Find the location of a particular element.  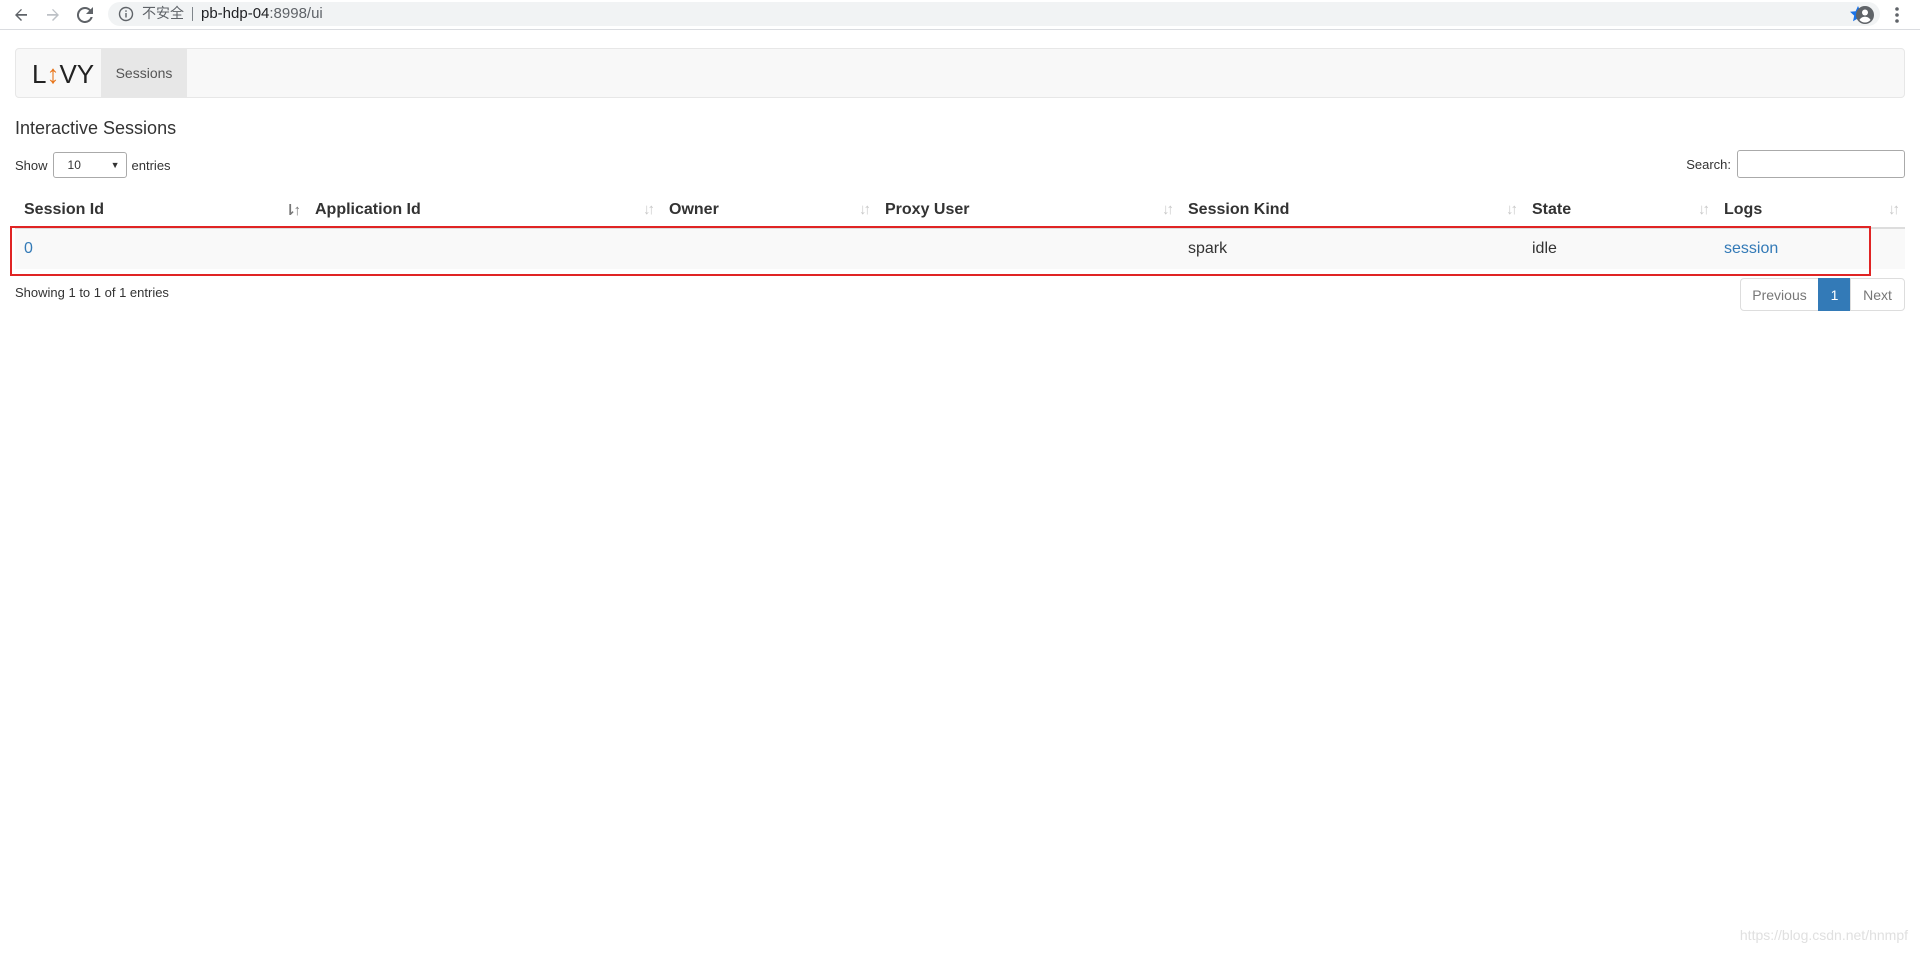

column-header-label: Session Id is located at coordinates (64, 209).